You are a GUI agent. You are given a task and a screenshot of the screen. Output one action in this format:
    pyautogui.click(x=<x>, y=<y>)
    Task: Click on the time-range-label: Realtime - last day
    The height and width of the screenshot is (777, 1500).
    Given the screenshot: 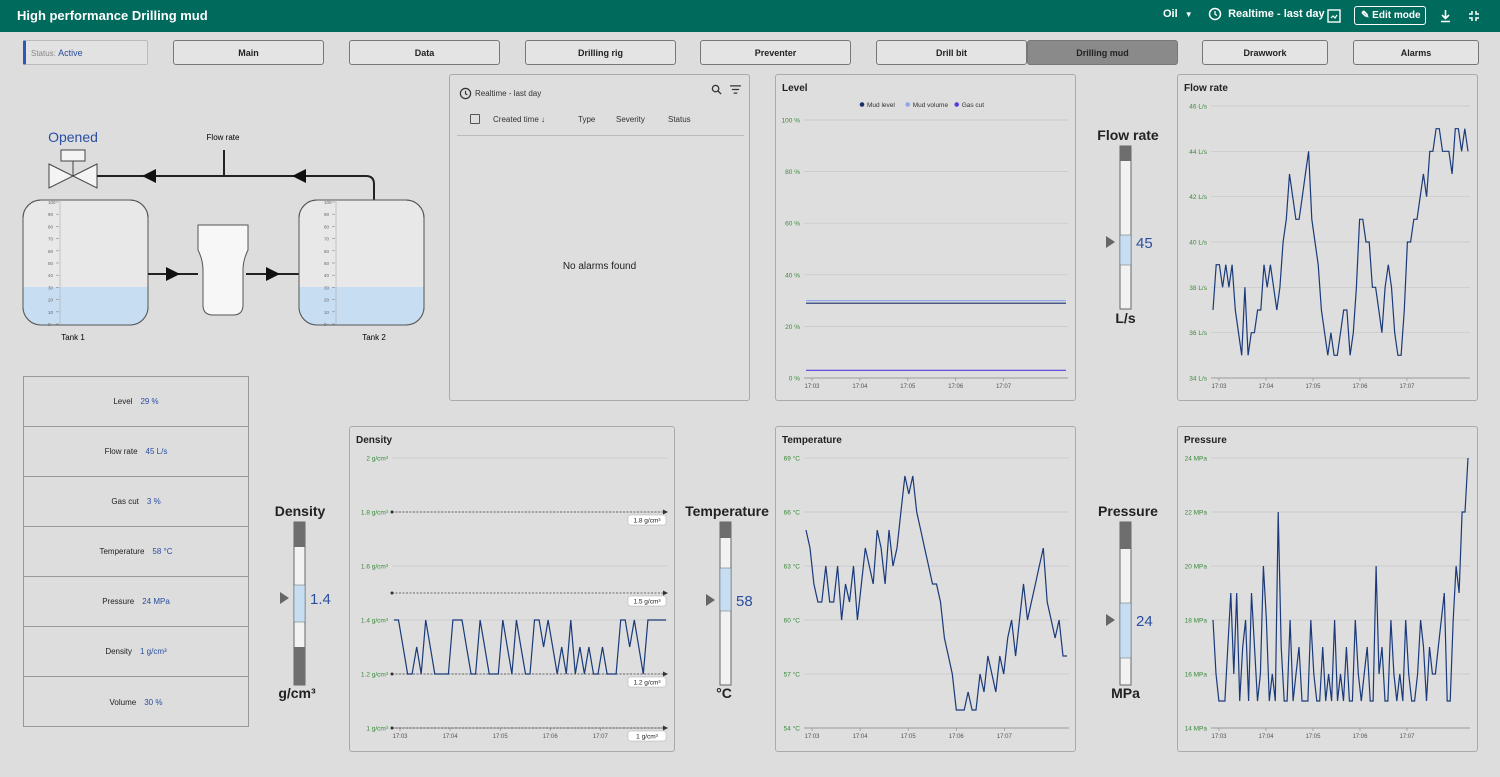 What is the action you would take?
    pyautogui.click(x=1276, y=13)
    